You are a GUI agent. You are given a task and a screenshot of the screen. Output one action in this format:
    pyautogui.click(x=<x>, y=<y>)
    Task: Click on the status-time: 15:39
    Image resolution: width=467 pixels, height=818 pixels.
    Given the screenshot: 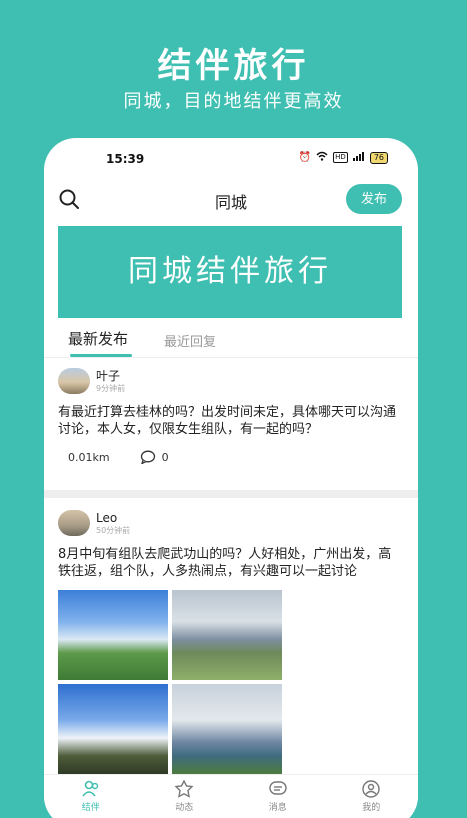 What is the action you would take?
    pyautogui.click(x=125, y=159)
    